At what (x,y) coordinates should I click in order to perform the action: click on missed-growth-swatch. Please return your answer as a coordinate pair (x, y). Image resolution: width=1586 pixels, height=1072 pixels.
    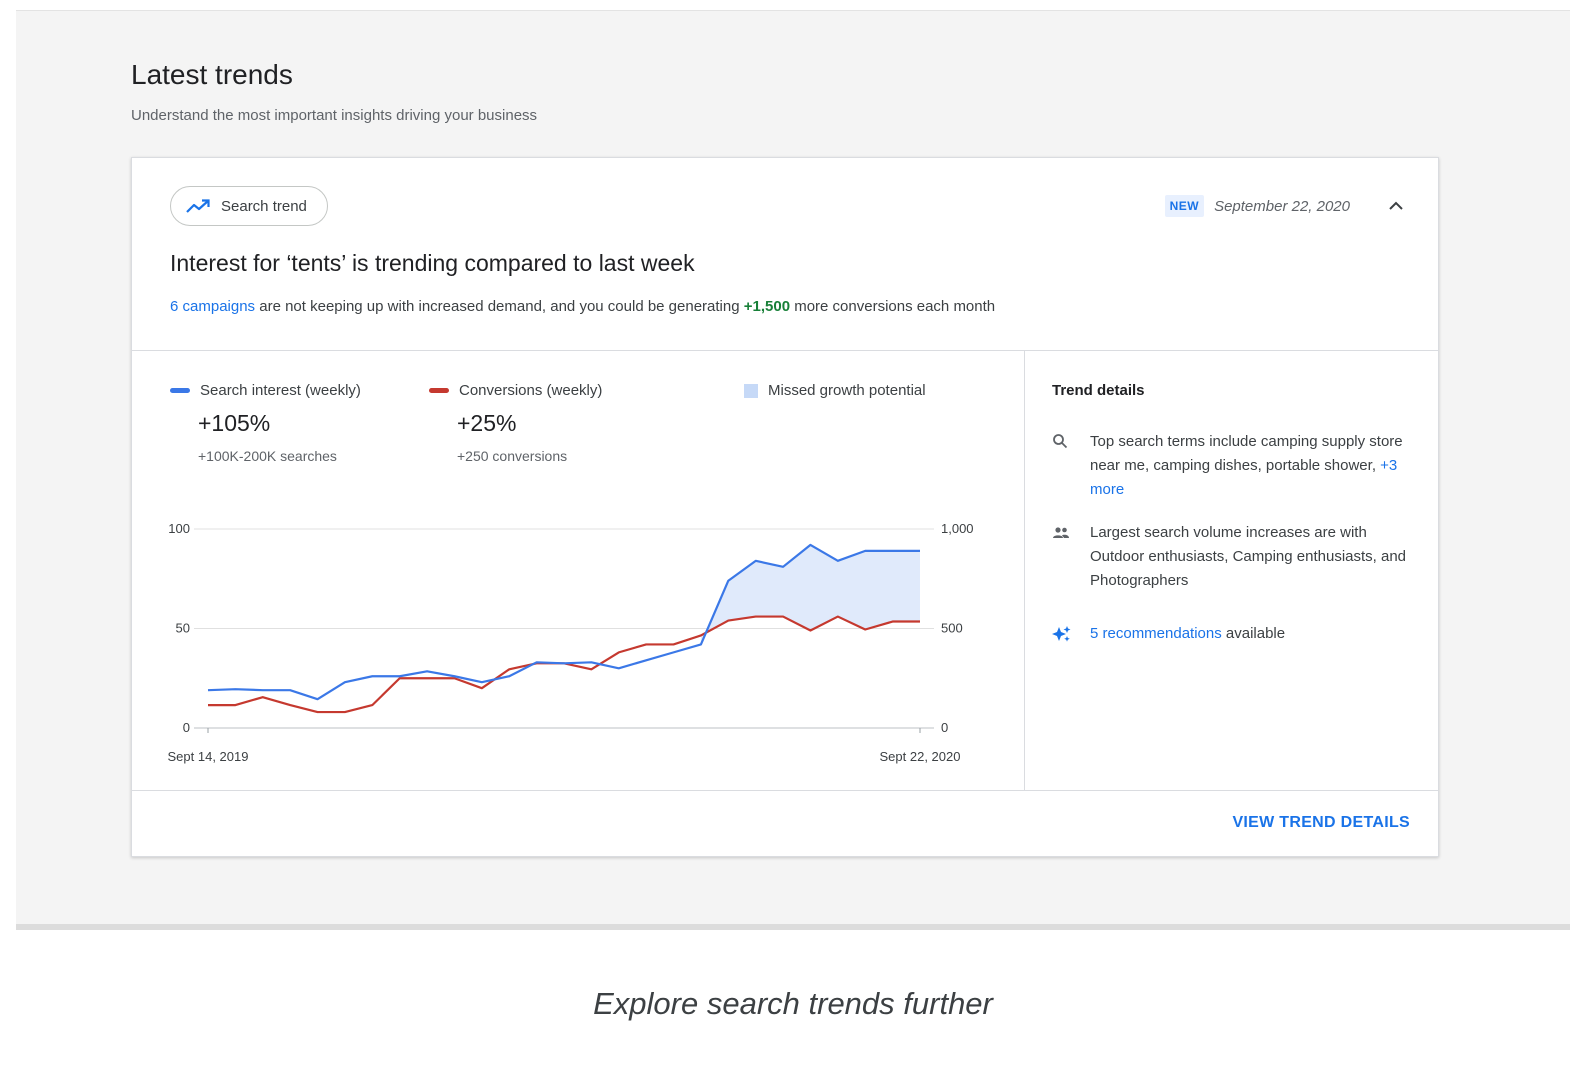
    Looking at the image, I should click on (751, 390).